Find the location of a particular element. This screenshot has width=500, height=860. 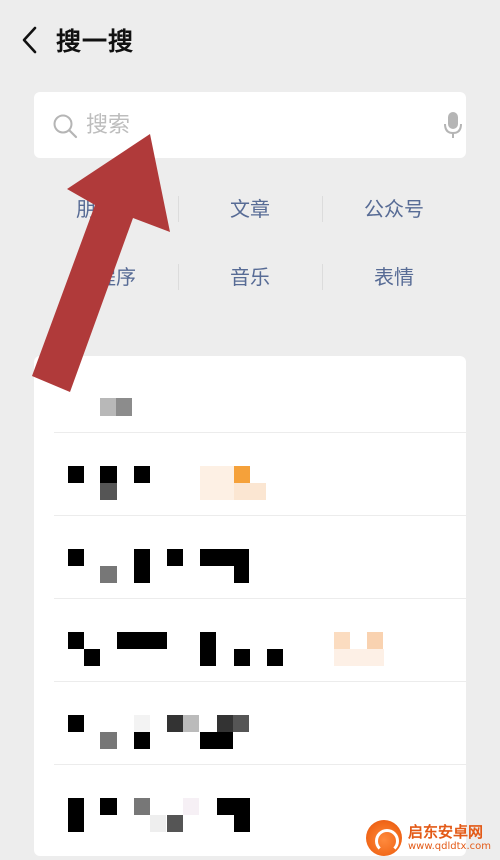

search-input is located at coordinates (236, 125).